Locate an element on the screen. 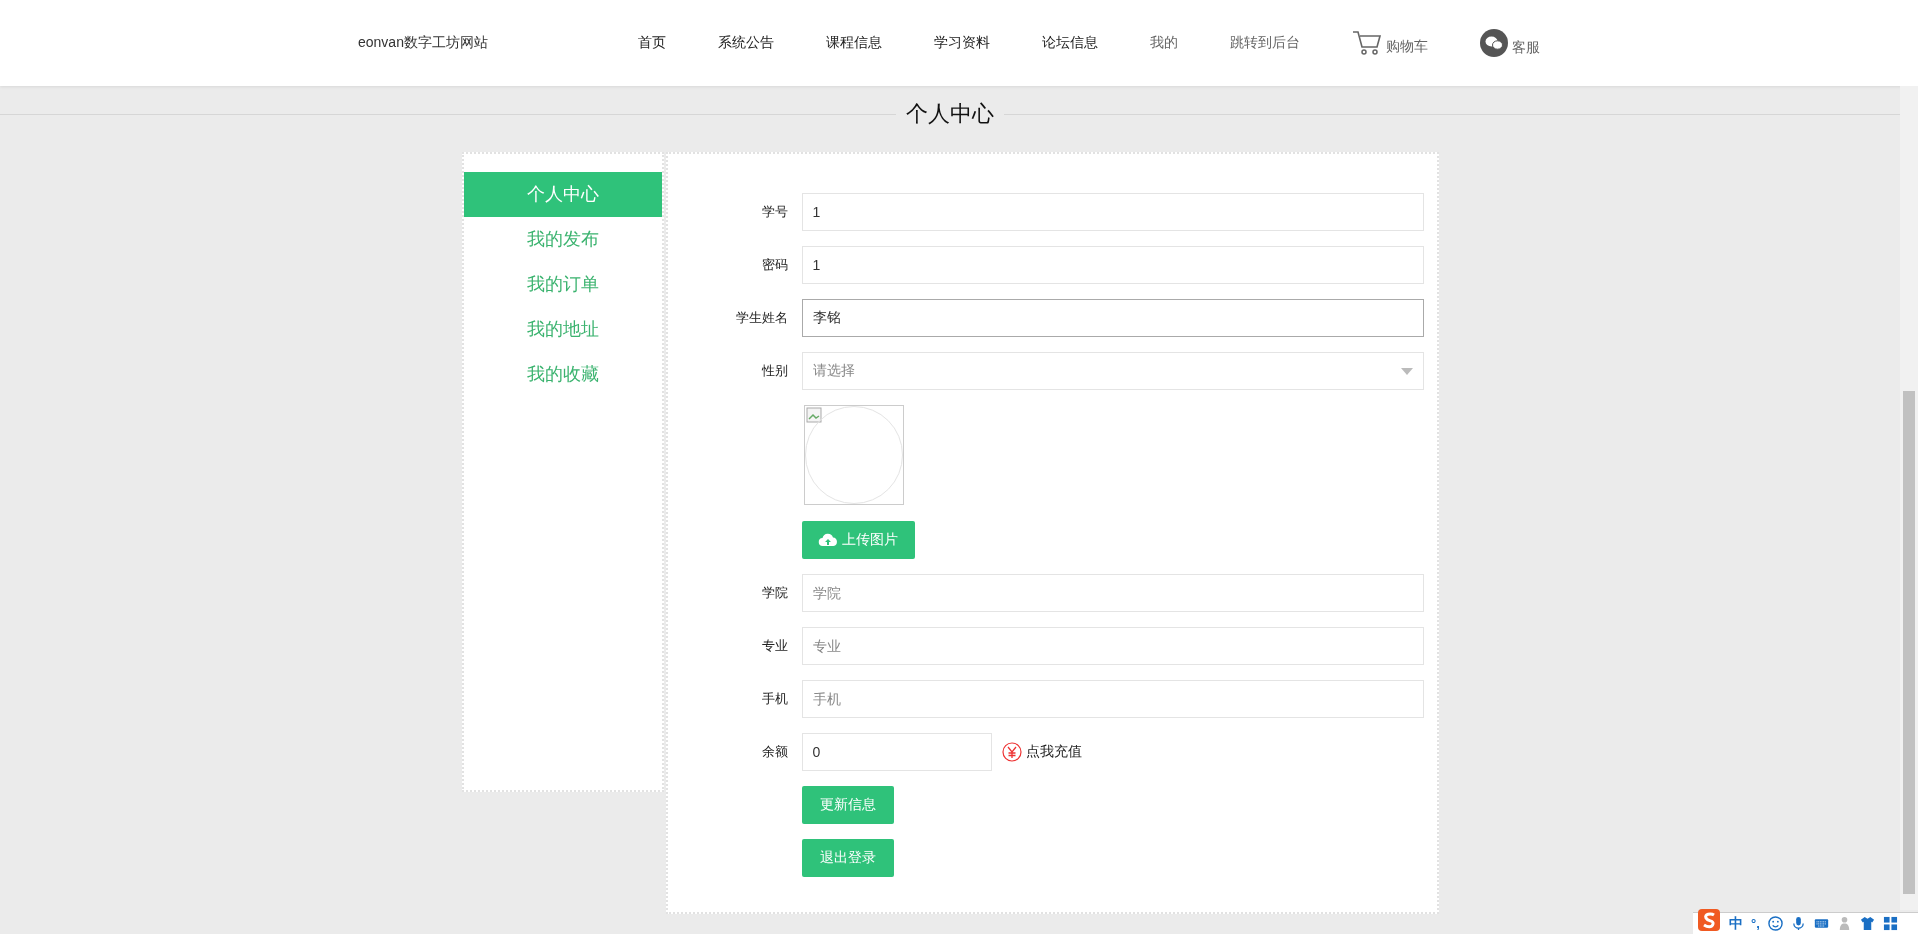 The width and height of the screenshot is (1918, 934). yen-icon is located at coordinates (1011, 752).